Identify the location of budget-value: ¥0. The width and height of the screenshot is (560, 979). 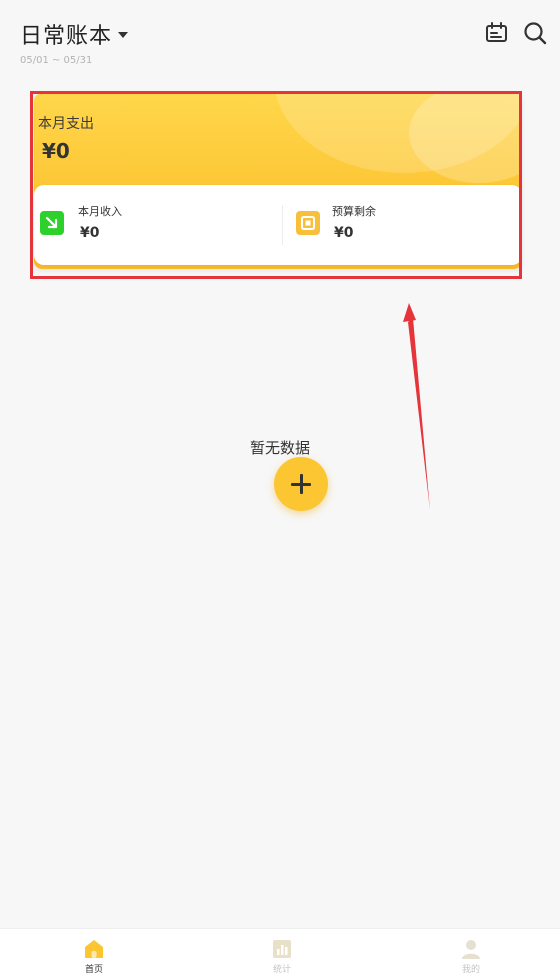
(344, 233).